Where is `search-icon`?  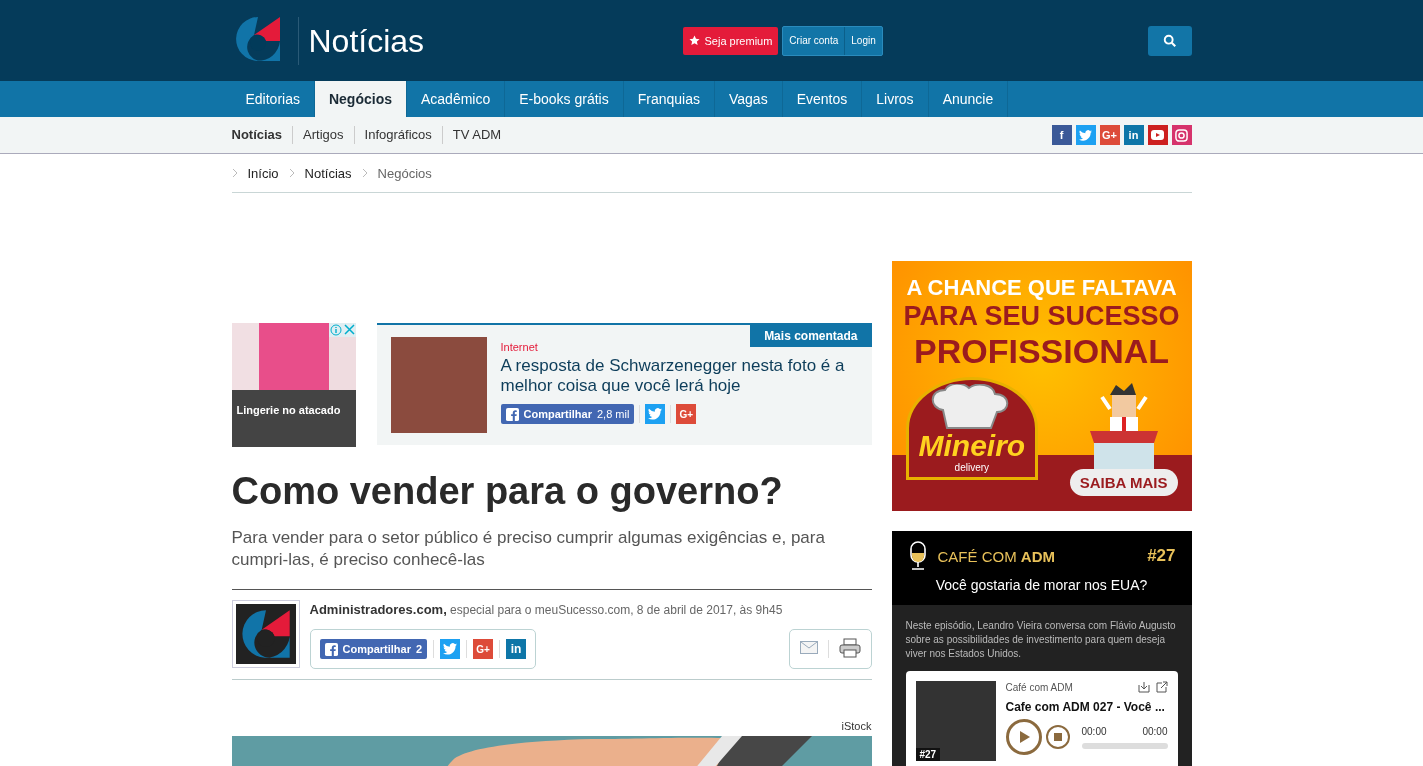 search-icon is located at coordinates (1169, 40).